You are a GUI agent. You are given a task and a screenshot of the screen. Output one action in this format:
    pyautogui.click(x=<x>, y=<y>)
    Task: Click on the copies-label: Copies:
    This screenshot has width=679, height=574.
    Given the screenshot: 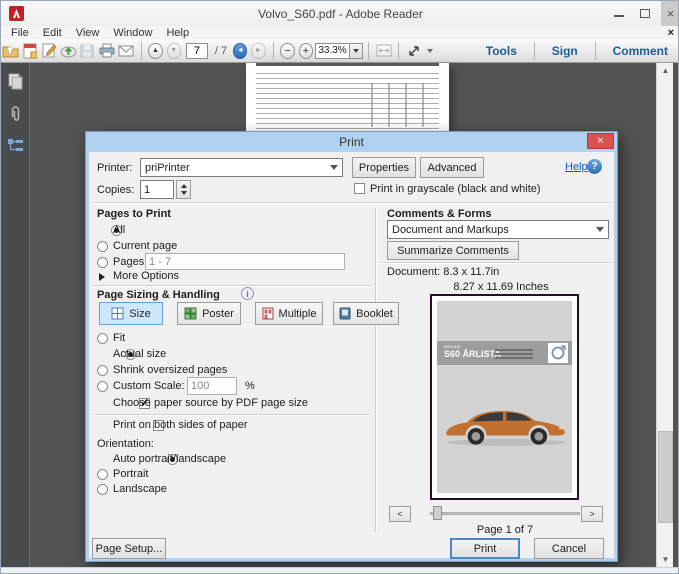 What is the action you would take?
    pyautogui.click(x=116, y=190)
    